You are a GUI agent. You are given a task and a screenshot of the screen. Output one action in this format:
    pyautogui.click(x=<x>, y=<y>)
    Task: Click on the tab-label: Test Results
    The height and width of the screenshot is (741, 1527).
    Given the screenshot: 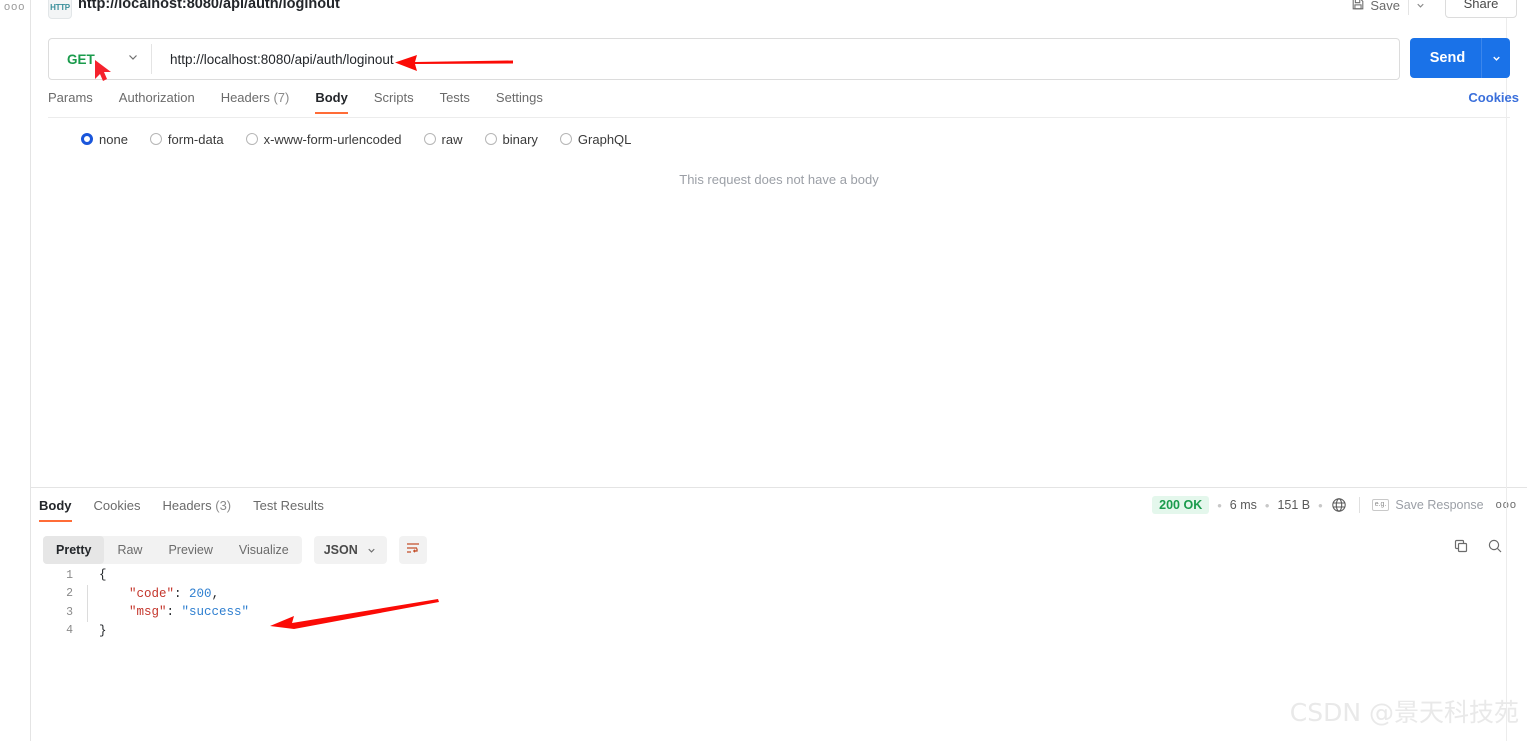 What is the action you would take?
    pyautogui.click(x=288, y=505)
    